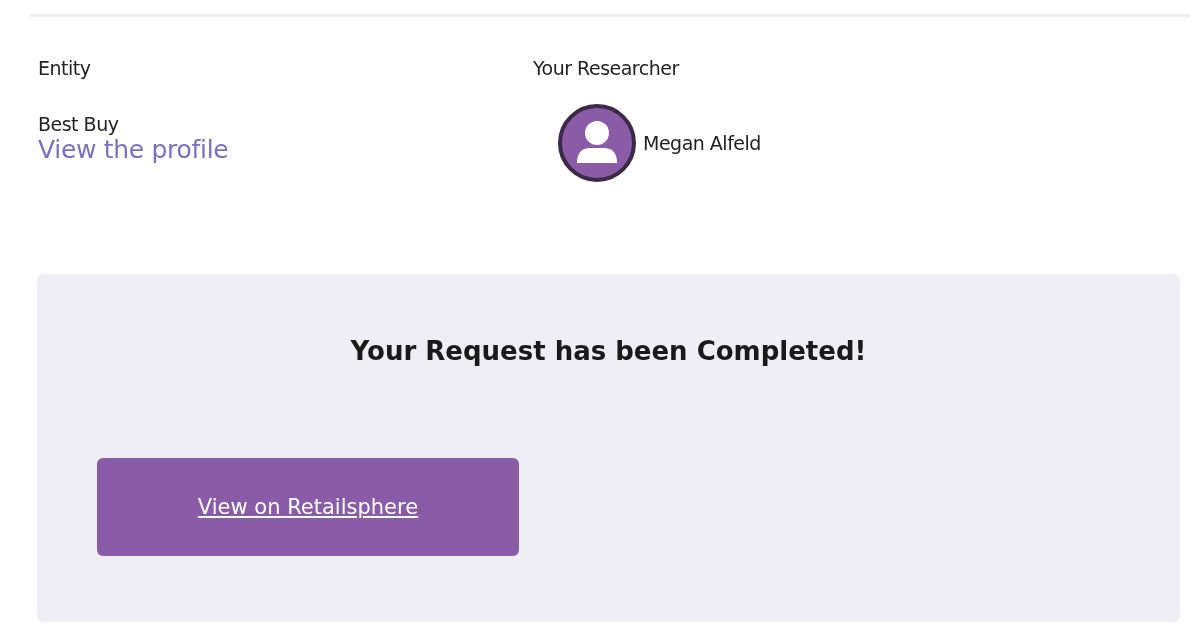 This screenshot has height=644, width=1198. Describe the element at coordinates (597, 143) in the screenshot. I see `avatar-icon` at that location.